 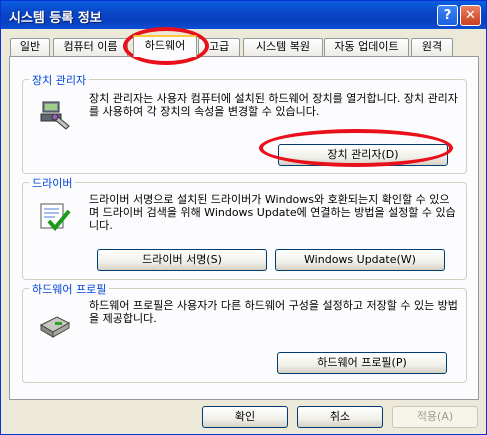 I want to click on tab-automatic-updates: 자동 업데이트, so click(x=366, y=47).